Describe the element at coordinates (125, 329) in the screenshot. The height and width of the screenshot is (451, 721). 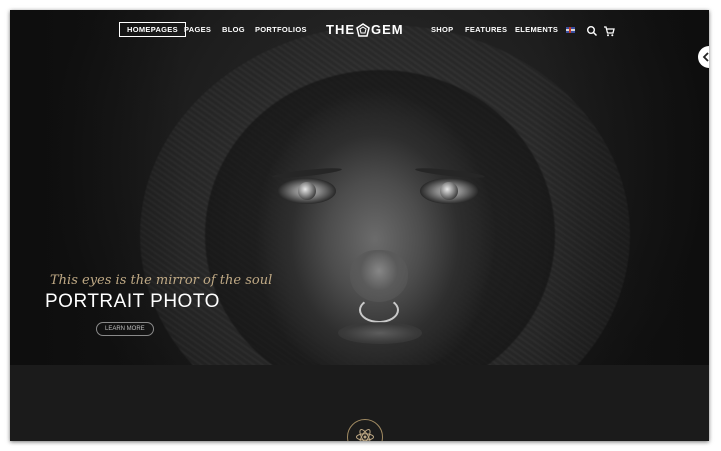
I see `learn-more-button: LEARN MORE` at that location.